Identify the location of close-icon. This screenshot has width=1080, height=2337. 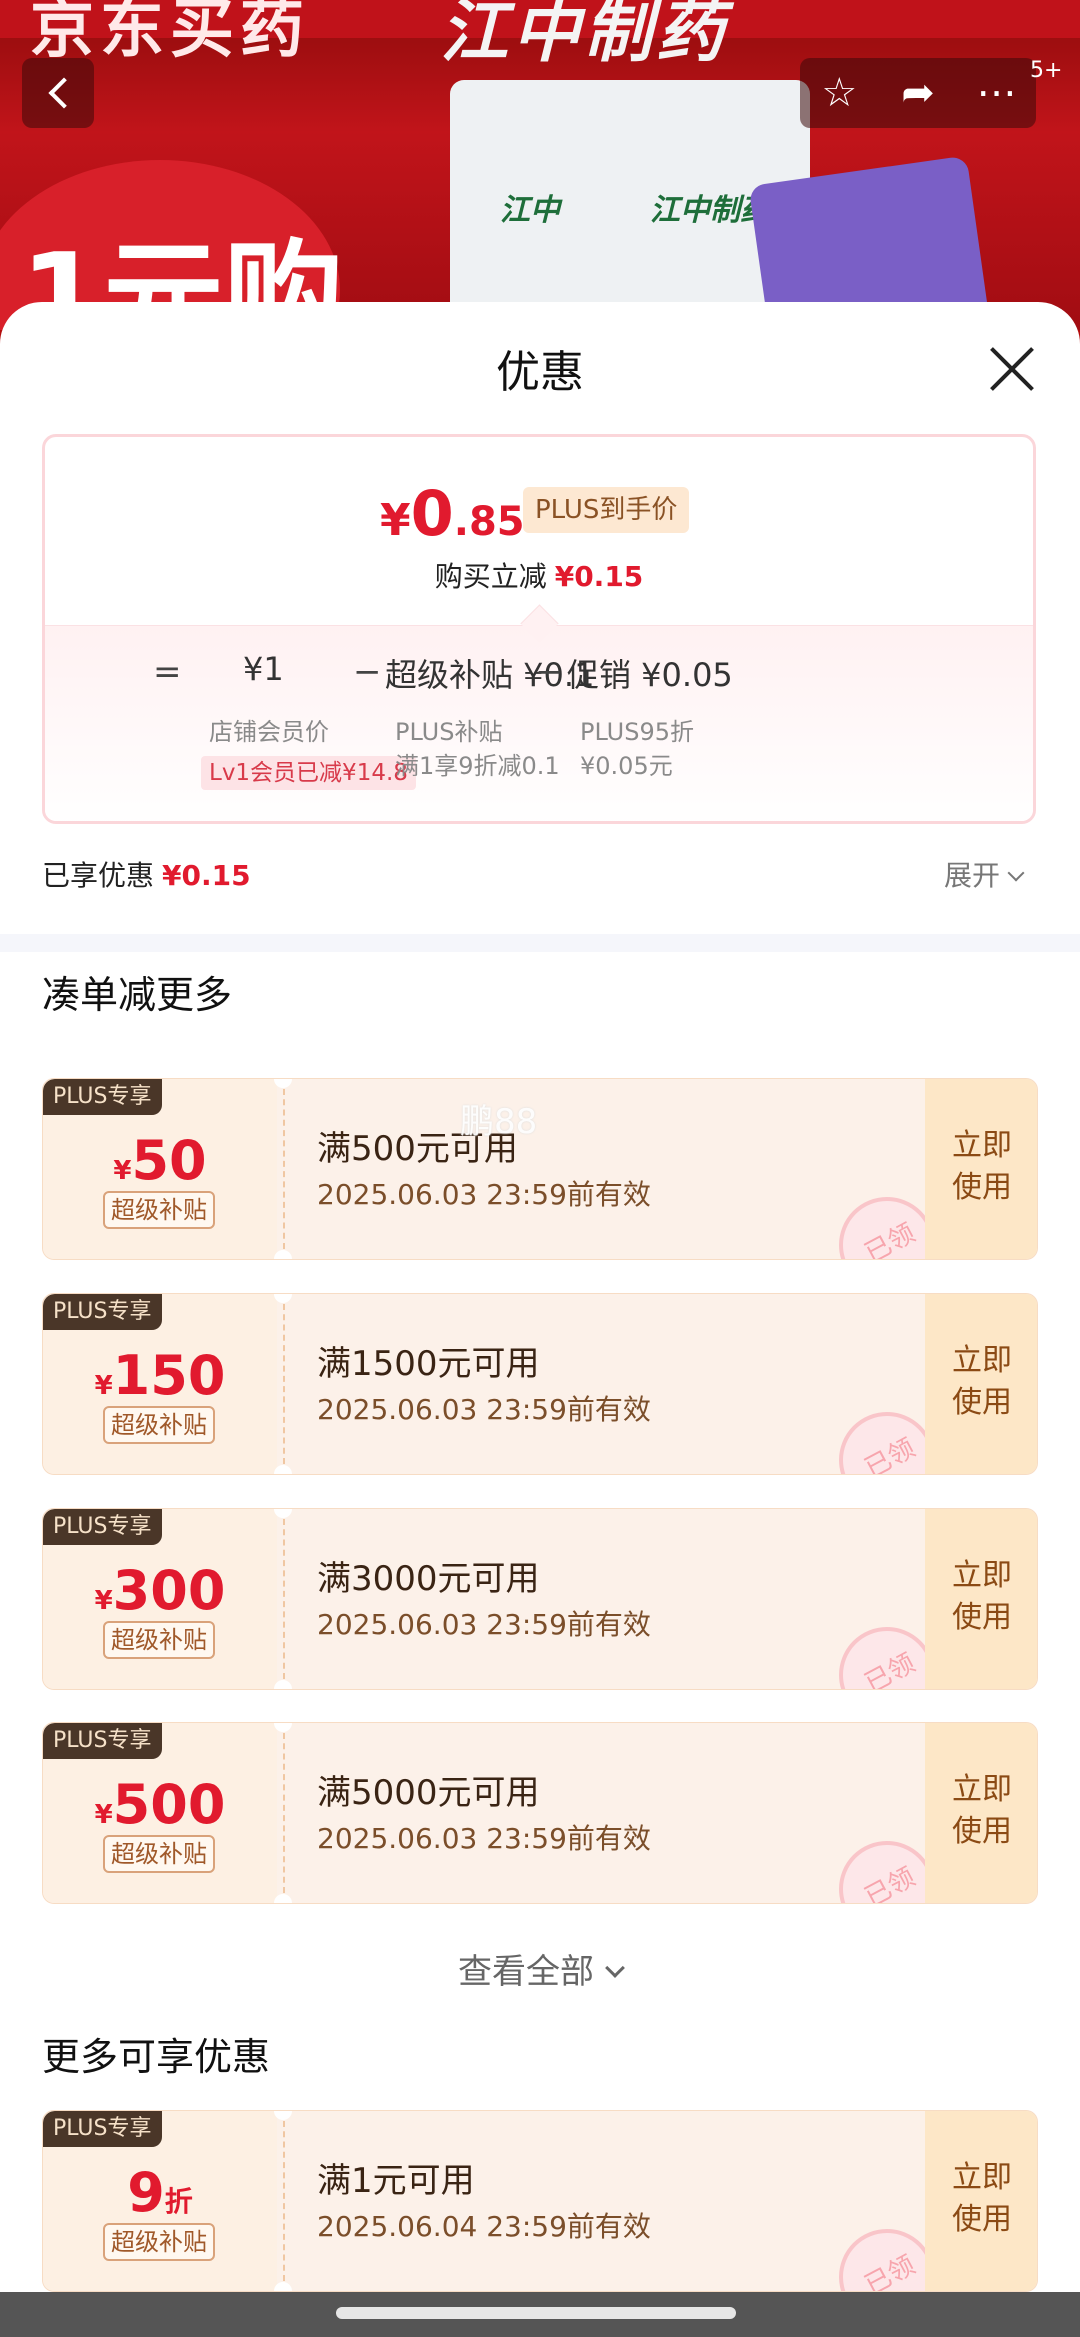
(1013, 369).